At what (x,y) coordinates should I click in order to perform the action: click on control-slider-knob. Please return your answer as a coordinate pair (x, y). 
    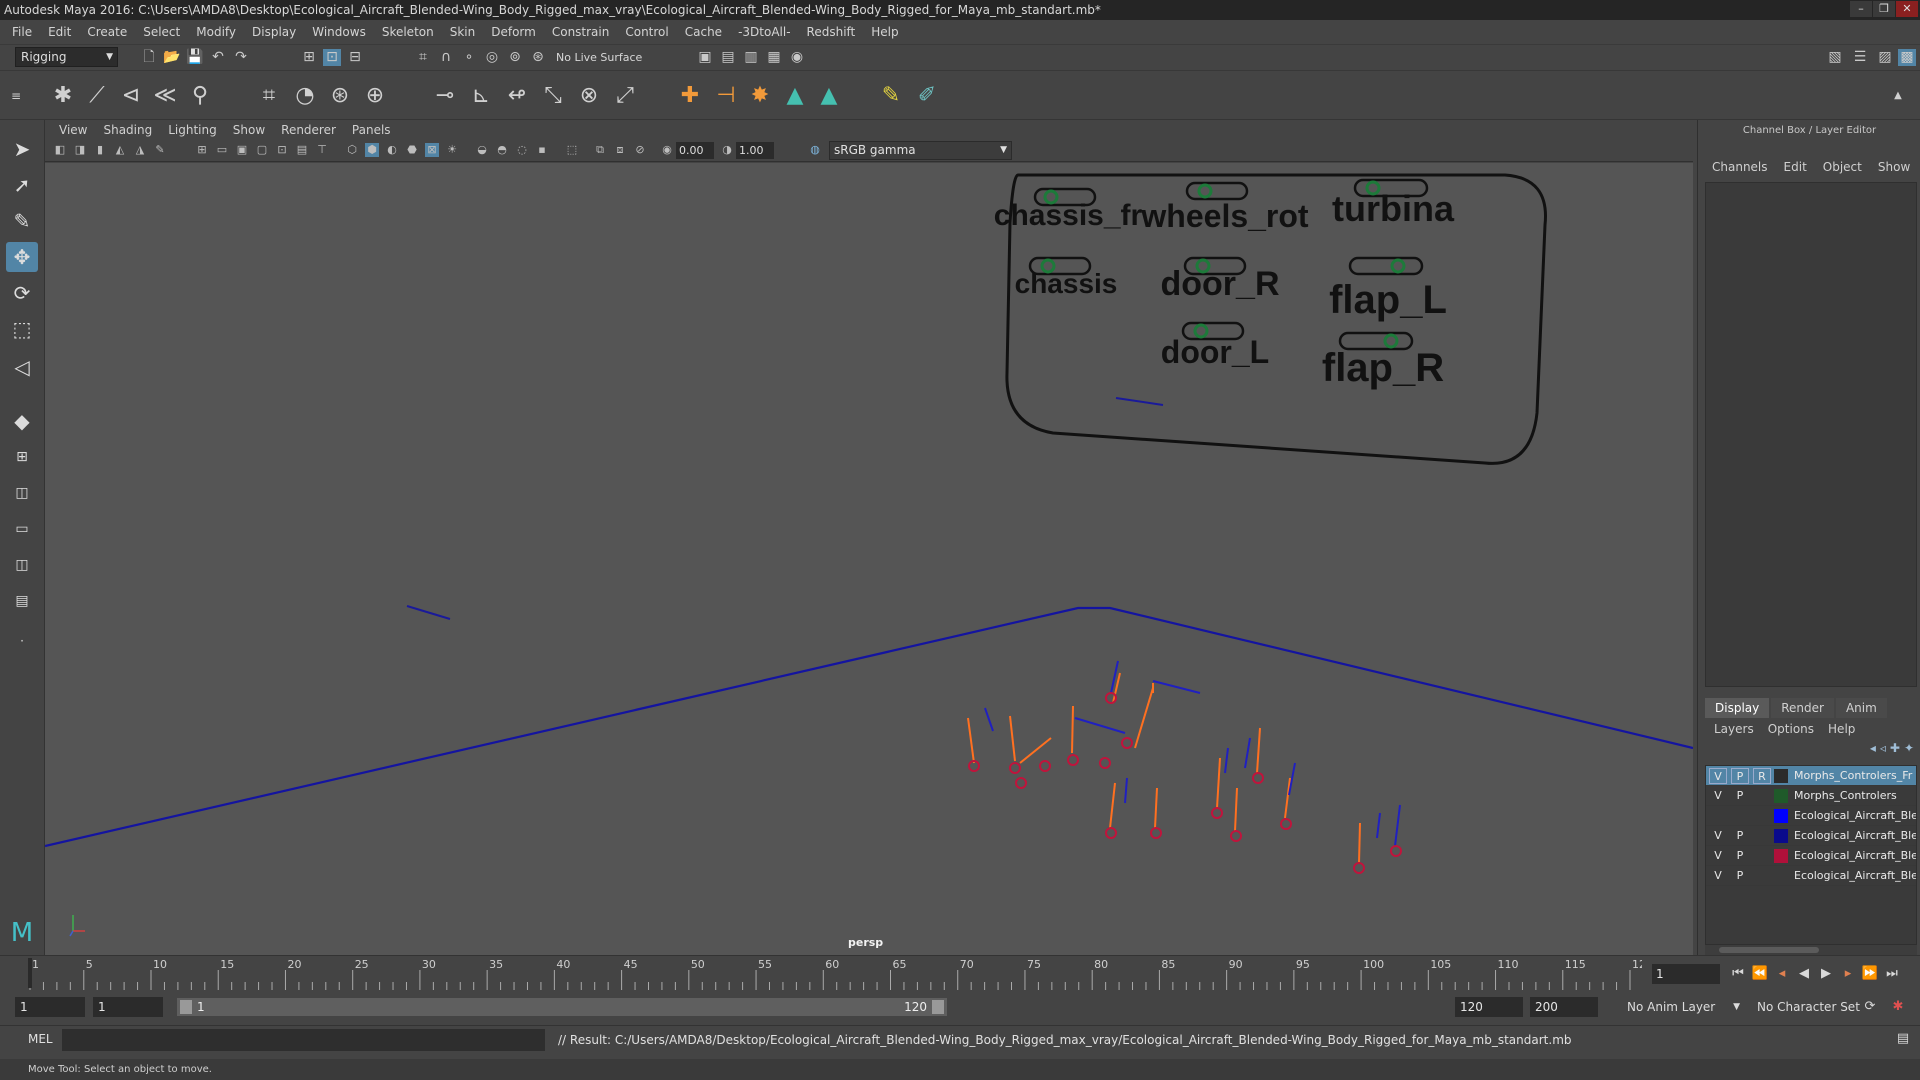
    Looking at the image, I should click on (1205, 191).